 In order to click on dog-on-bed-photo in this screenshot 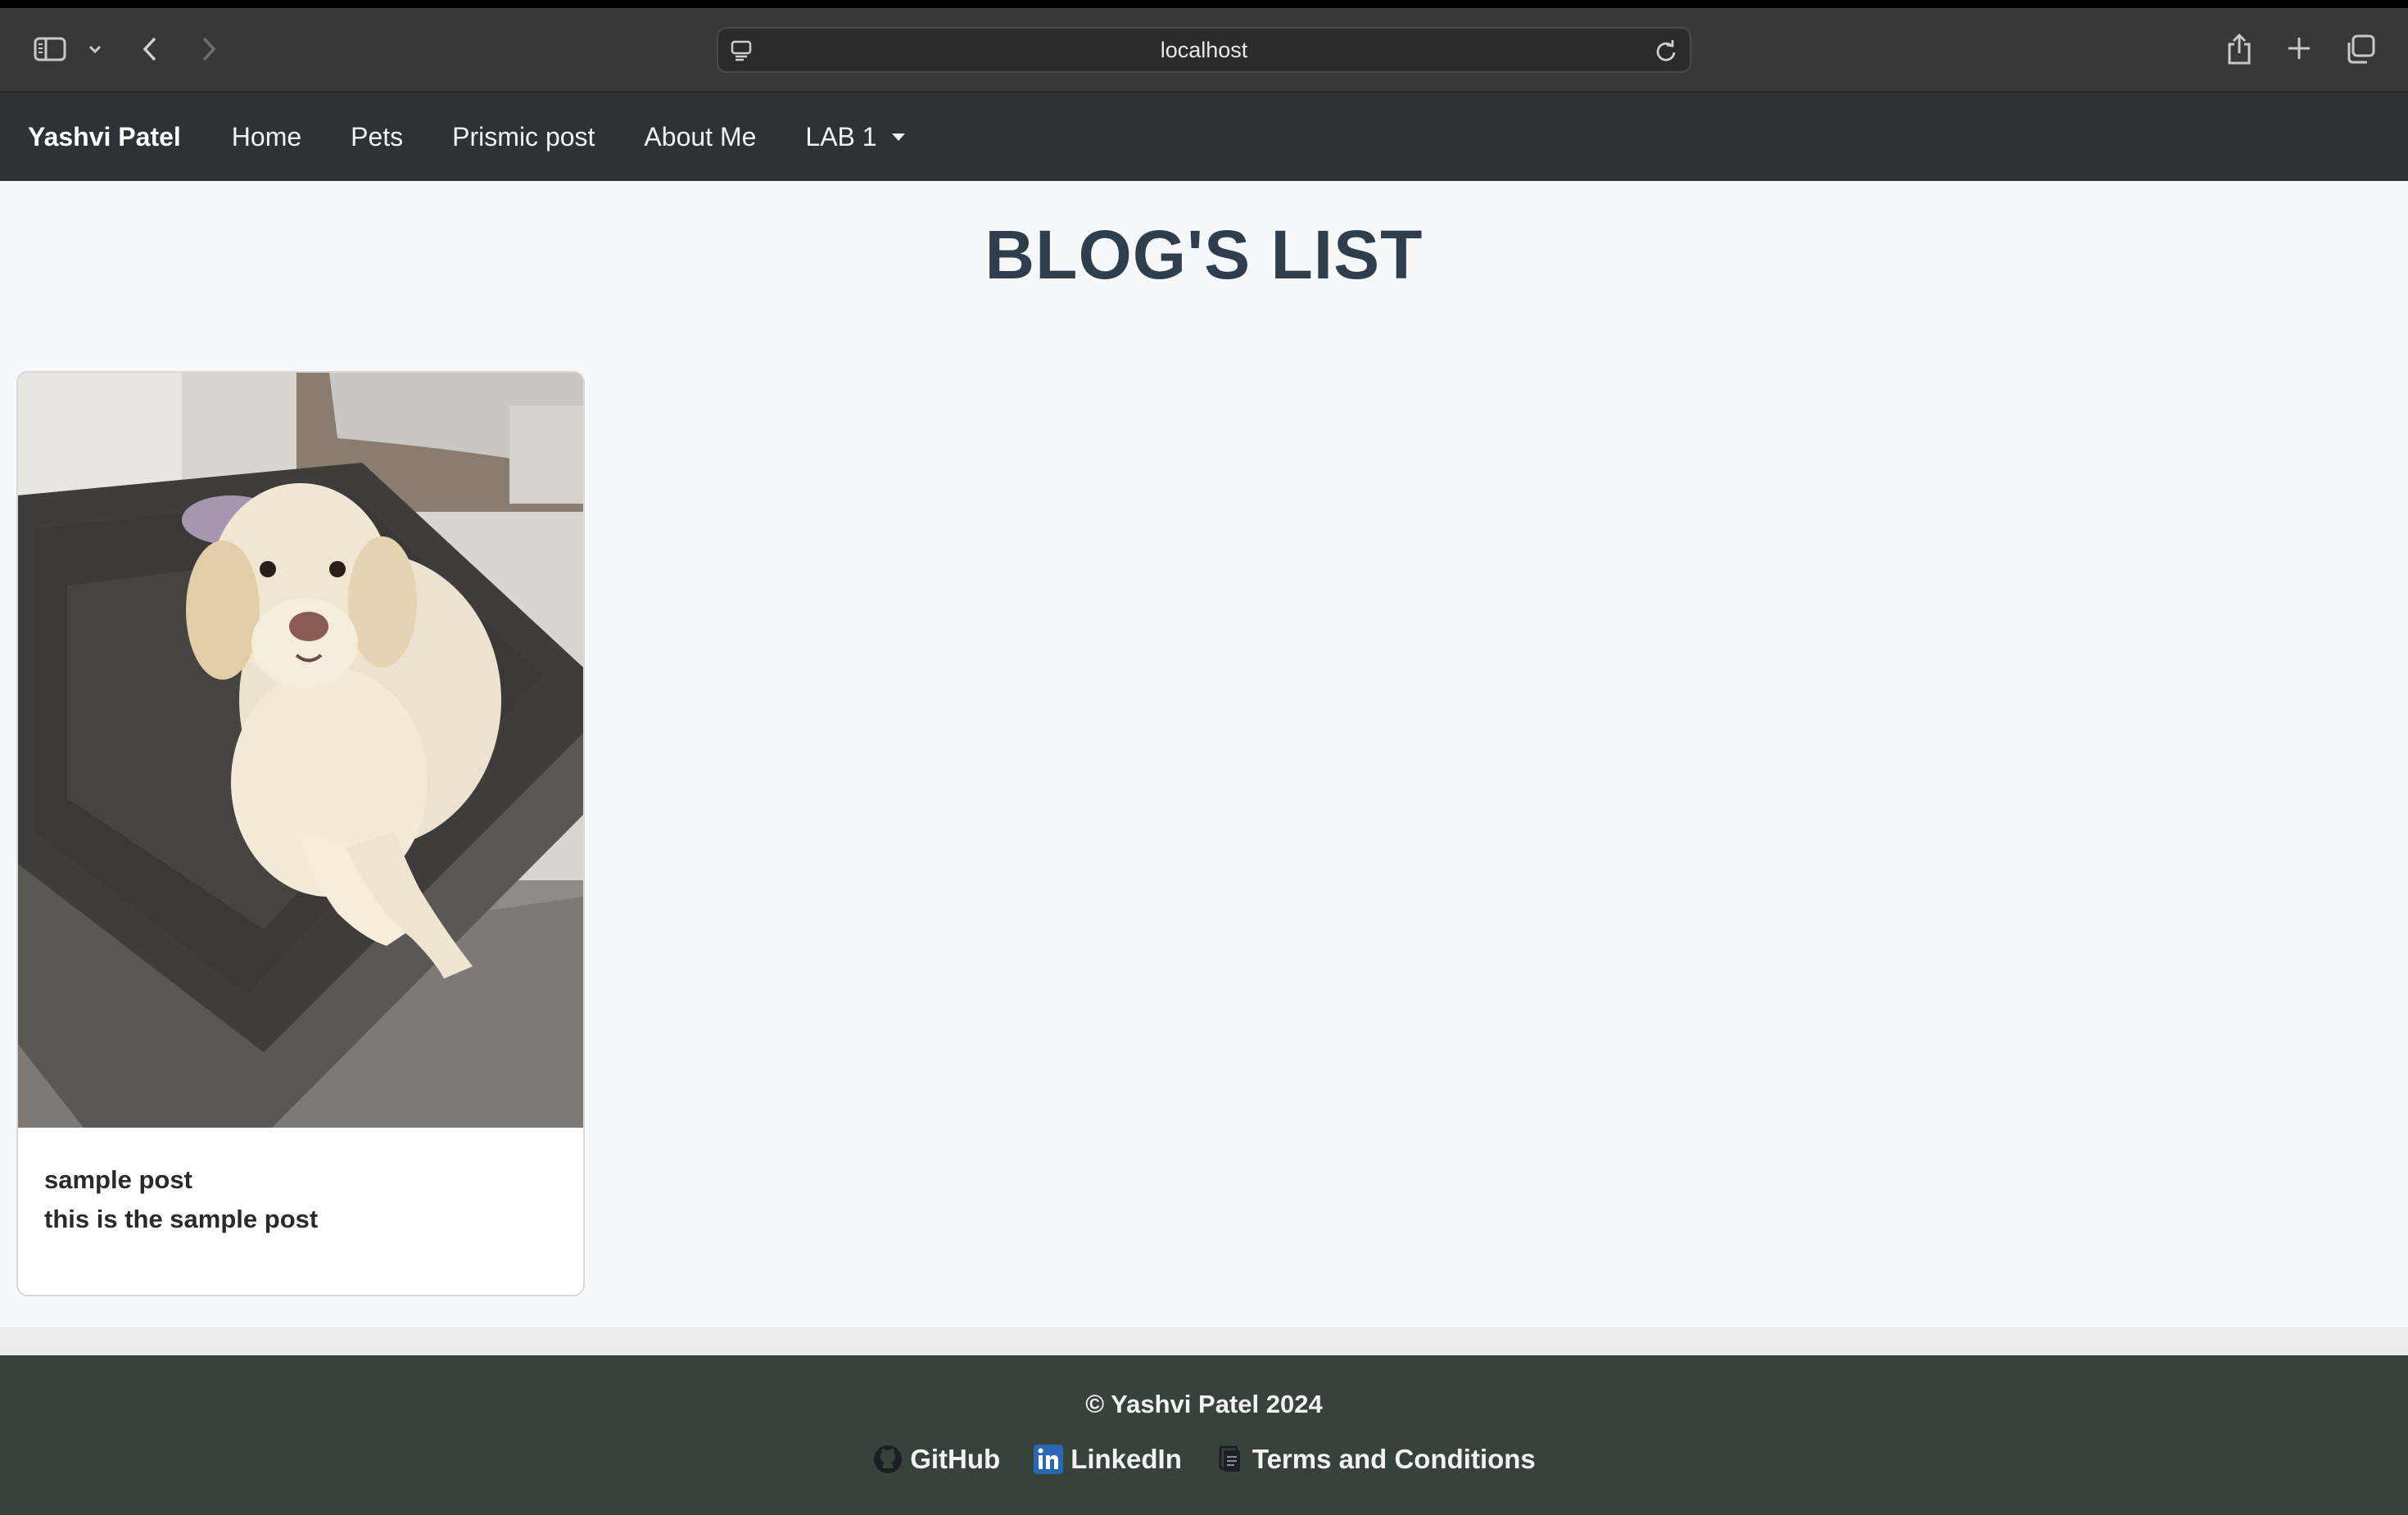, I will do `click(300, 750)`.